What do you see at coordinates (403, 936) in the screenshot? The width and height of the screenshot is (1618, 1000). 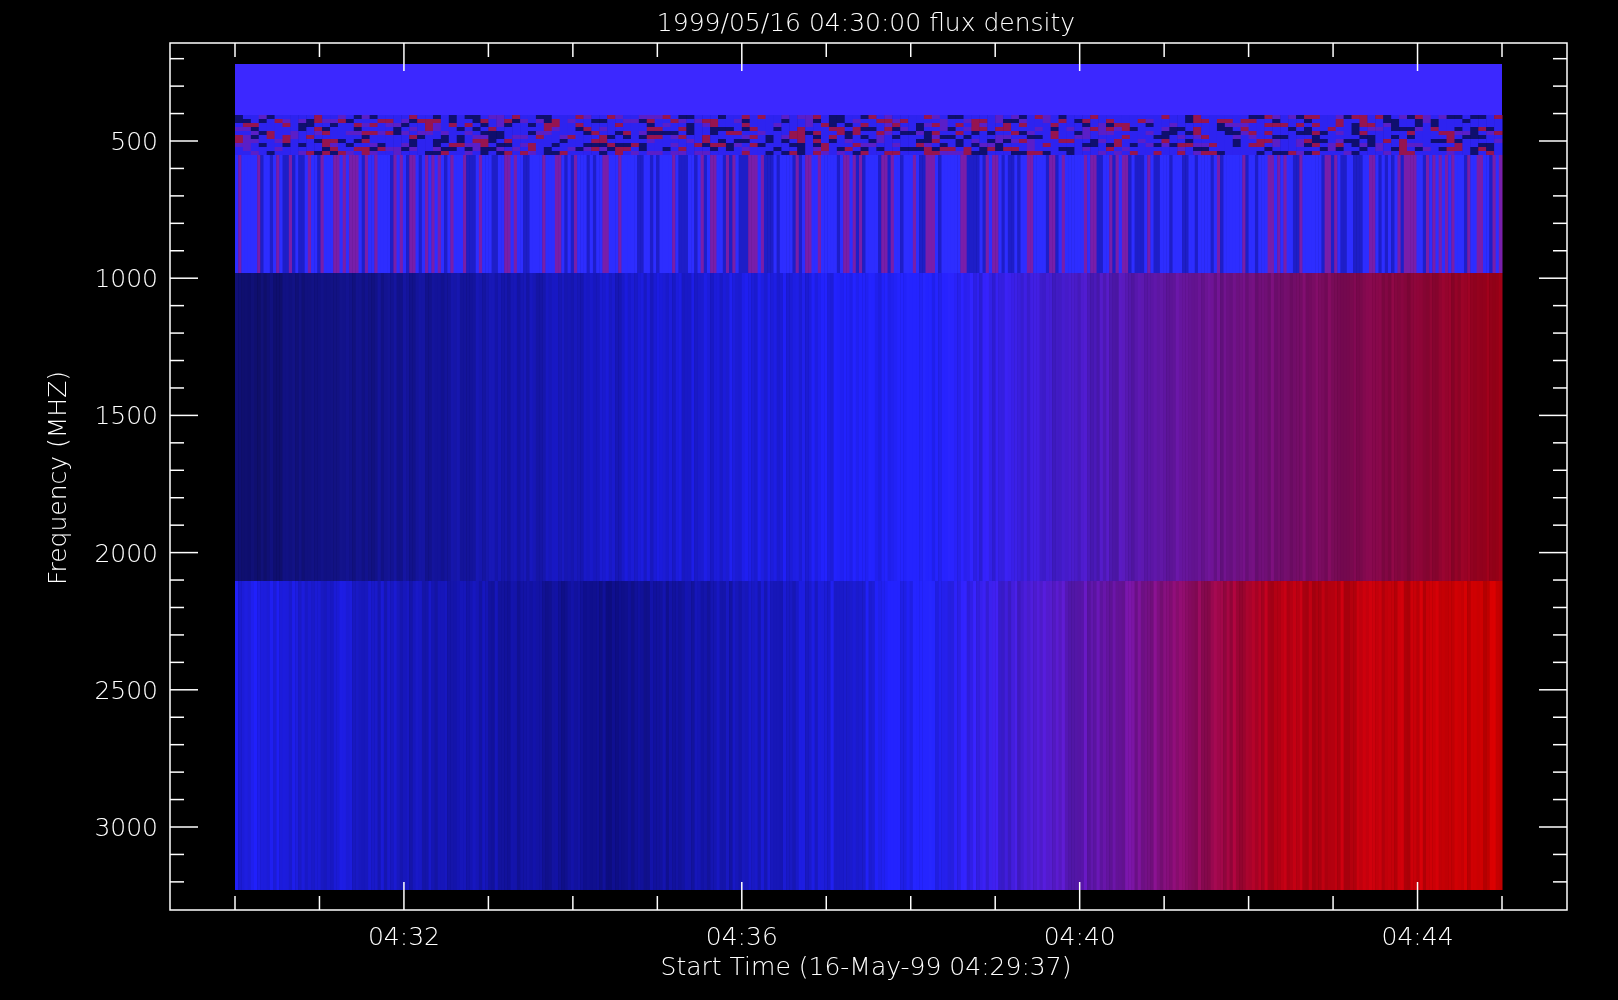 I see `x-tick-label: 04:32` at bounding box center [403, 936].